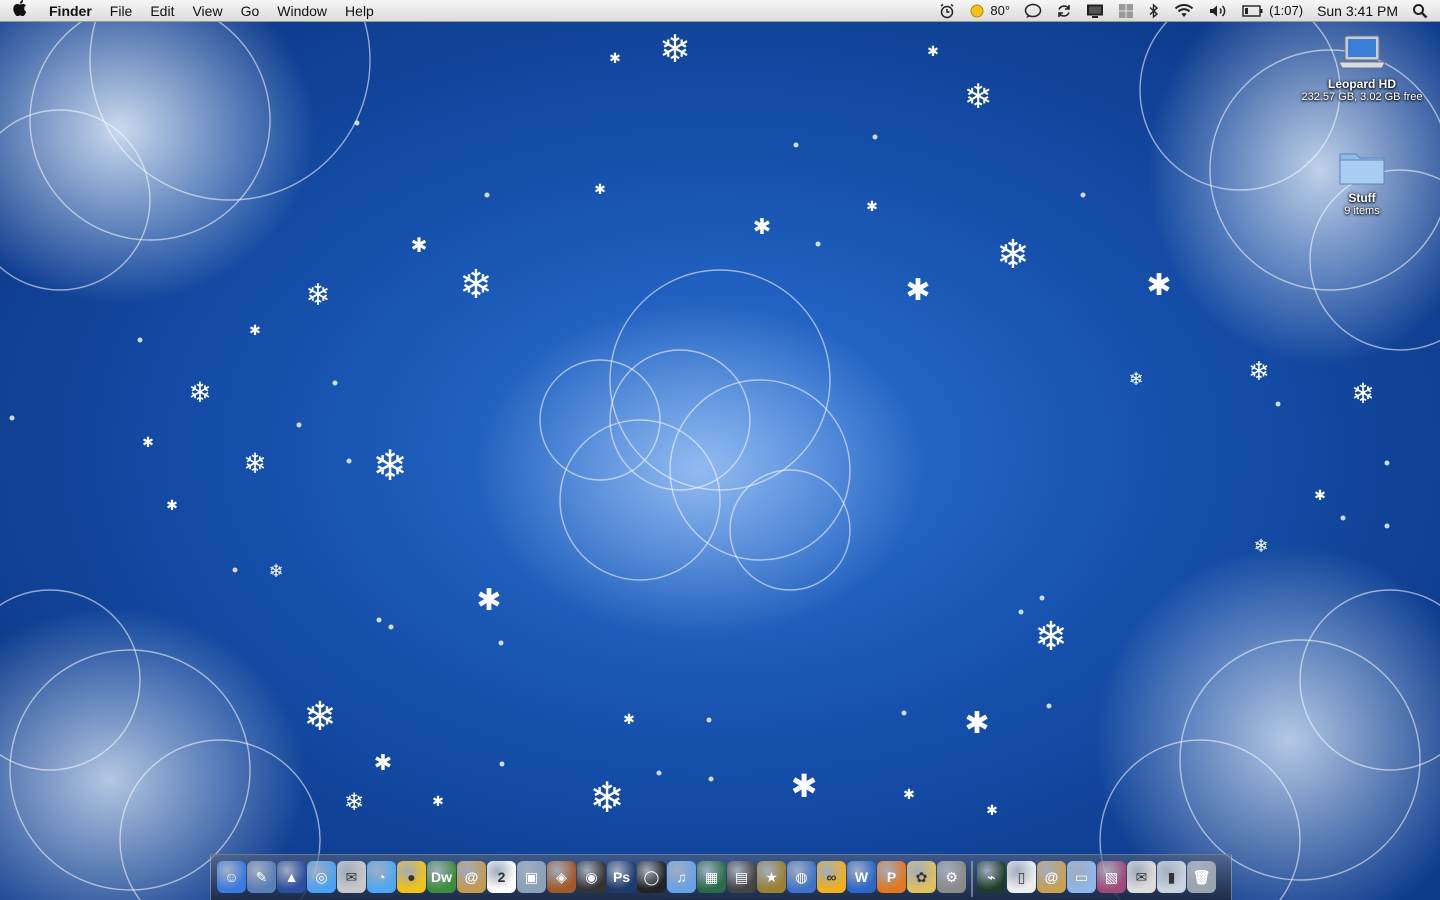 This screenshot has height=900, width=1440. I want to click on menu-finder: Finder, so click(70, 11).